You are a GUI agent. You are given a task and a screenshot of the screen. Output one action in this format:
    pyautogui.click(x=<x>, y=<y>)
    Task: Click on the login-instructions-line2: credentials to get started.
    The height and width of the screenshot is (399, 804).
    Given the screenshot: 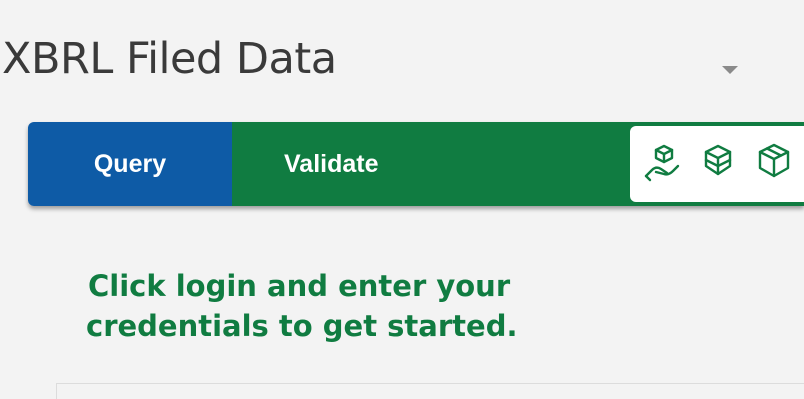 What is the action you would take?
    pyautogui.click(x=302, y=326)
    